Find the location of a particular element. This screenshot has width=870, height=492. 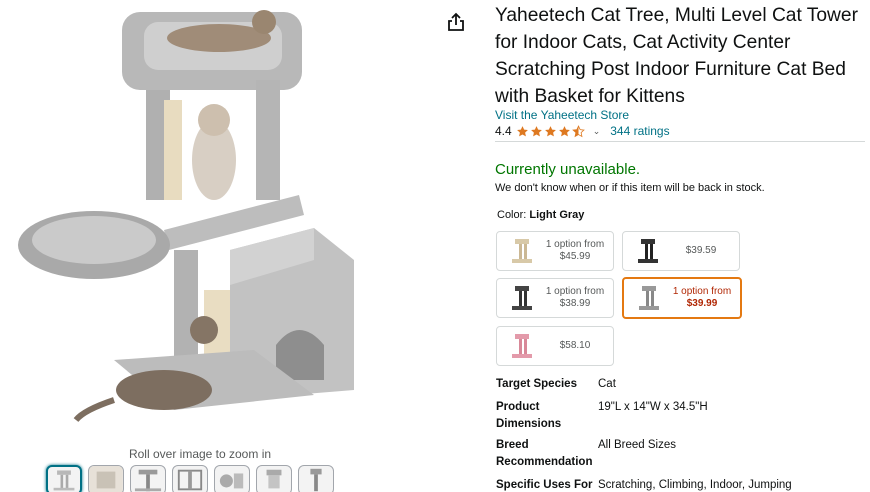

selected-color: Light Gray is located at coordinates (557, 215).